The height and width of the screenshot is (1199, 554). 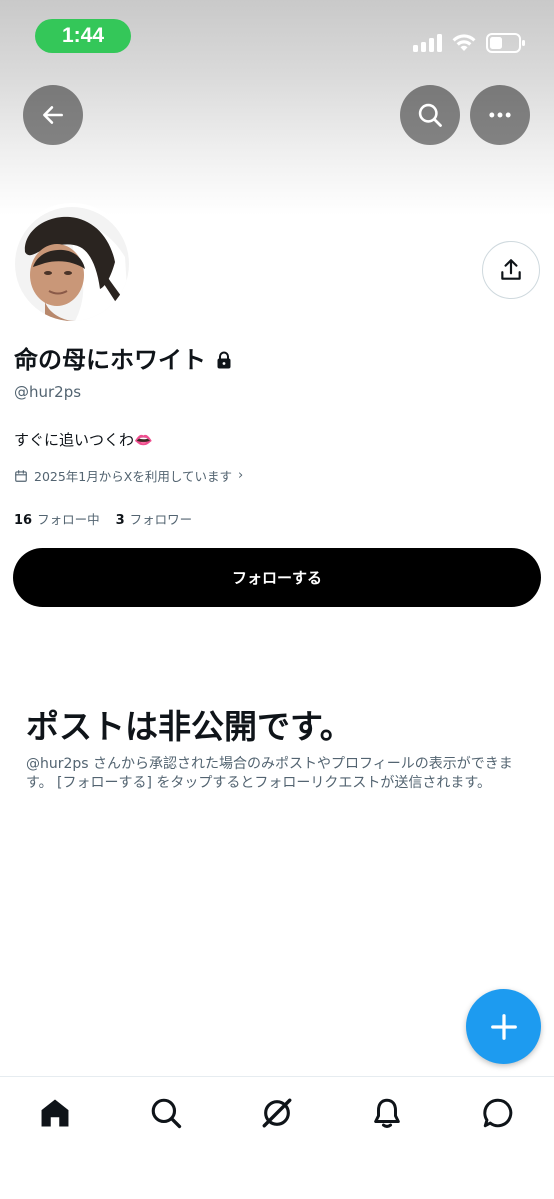 I want to click on back-arrow-icon, so click(x=53, y=115).